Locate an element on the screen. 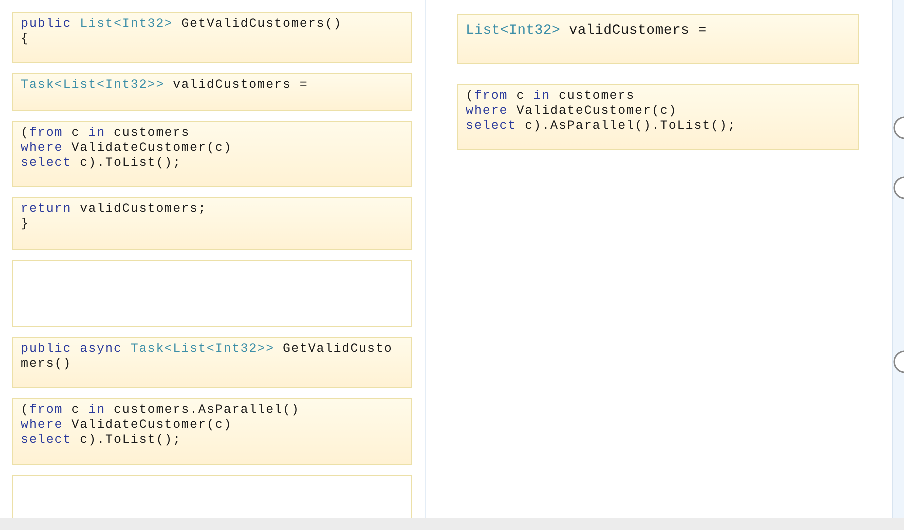 This screenshot has height=530, width=904. code-line: (from c in customers.AsParallel() is located at coordinates (161, 410).